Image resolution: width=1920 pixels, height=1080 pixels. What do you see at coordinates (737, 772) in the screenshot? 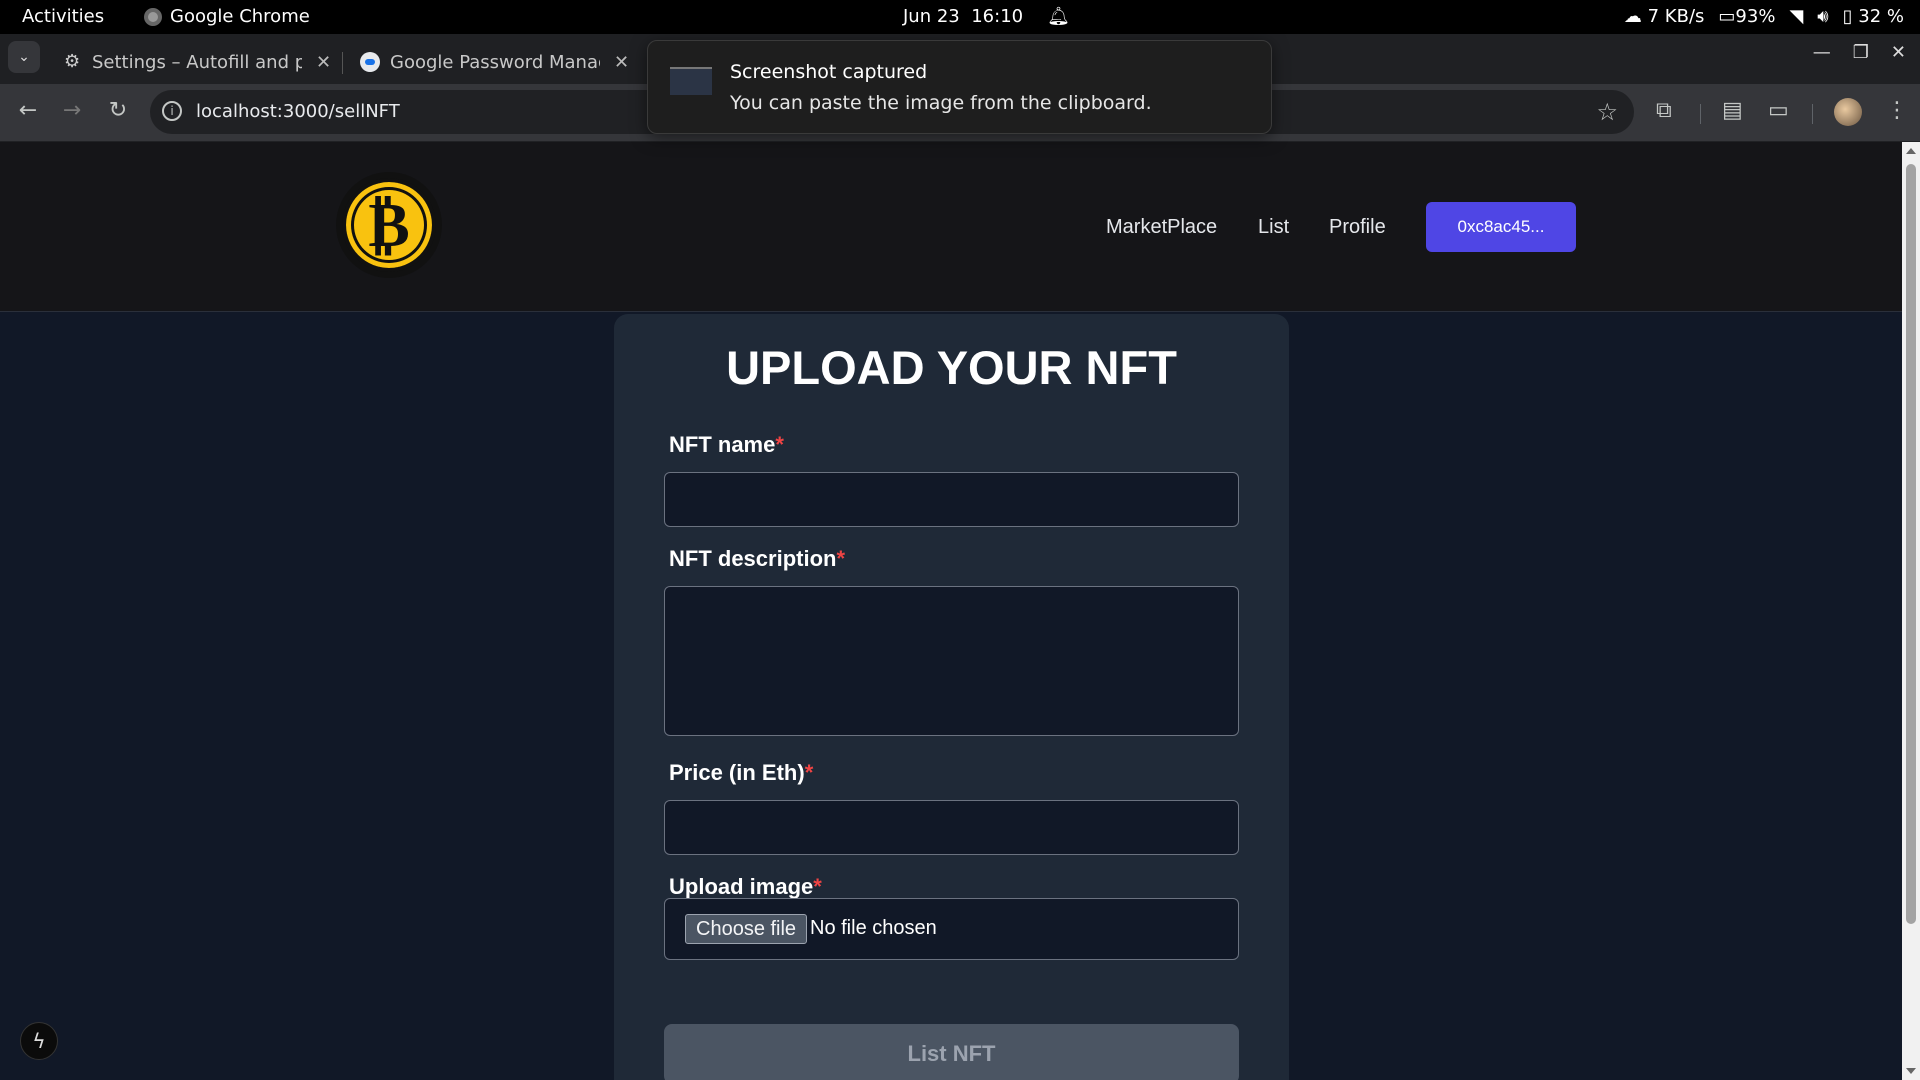
I see `price-label-text: Price (in Eth)` at bounding box center [737, 772].